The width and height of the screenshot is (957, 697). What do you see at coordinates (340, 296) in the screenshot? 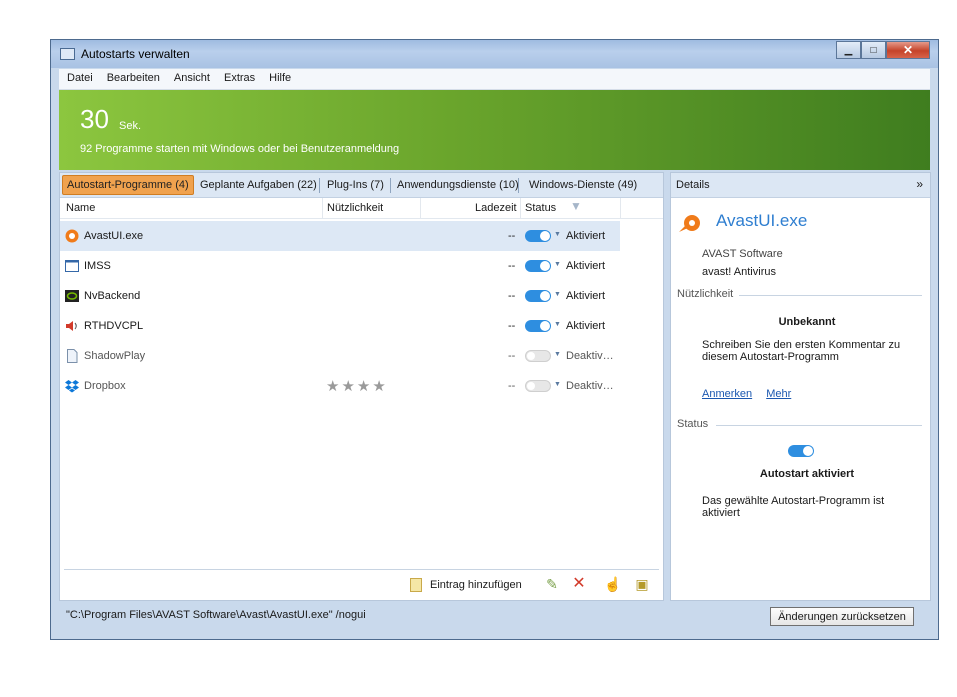
I see `table-row: NvBackend -- ▼ Aktiviert` at bounding box center [340, 296].